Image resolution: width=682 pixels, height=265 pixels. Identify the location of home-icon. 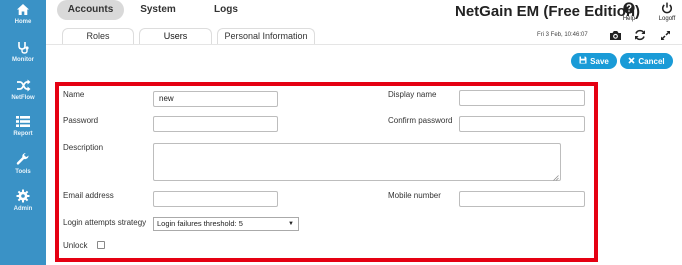
(23, 9).